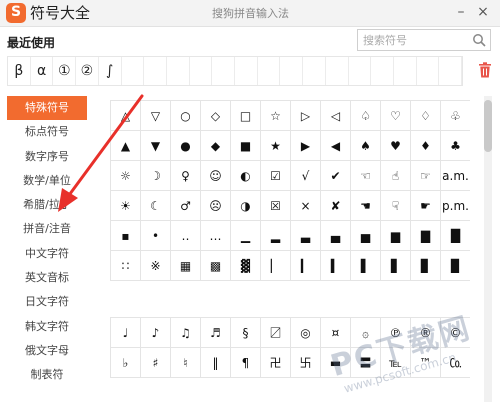  What do you see at coordinates (47, 278) in the screenshot?
I see `sidebar-item: 英文音标` at bounding box center [47, 278].